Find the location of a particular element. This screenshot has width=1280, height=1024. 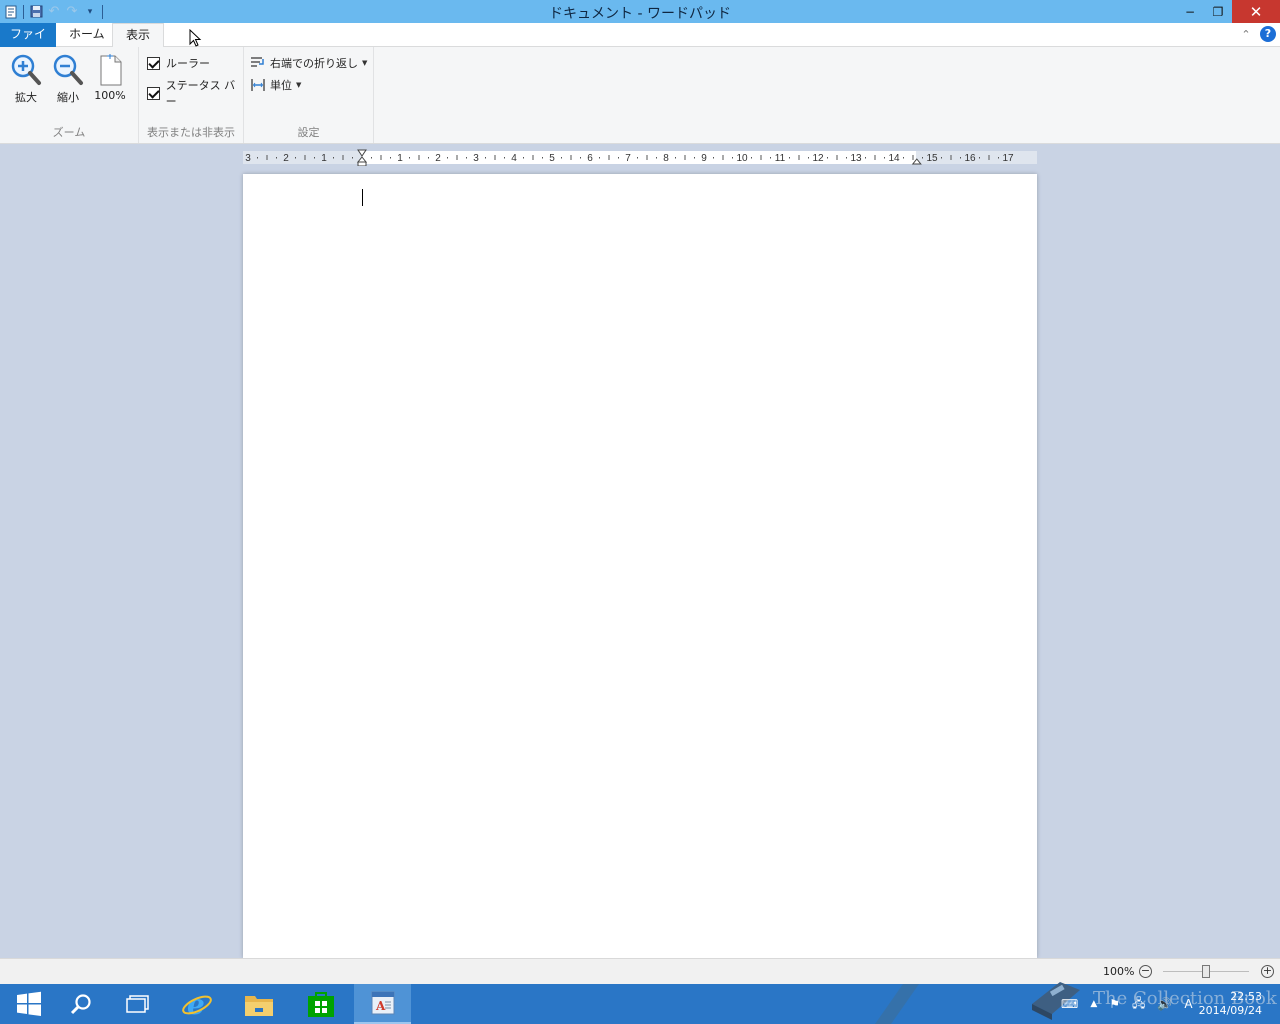

undo-icon: ↶ is located at coordinates (54, 12).